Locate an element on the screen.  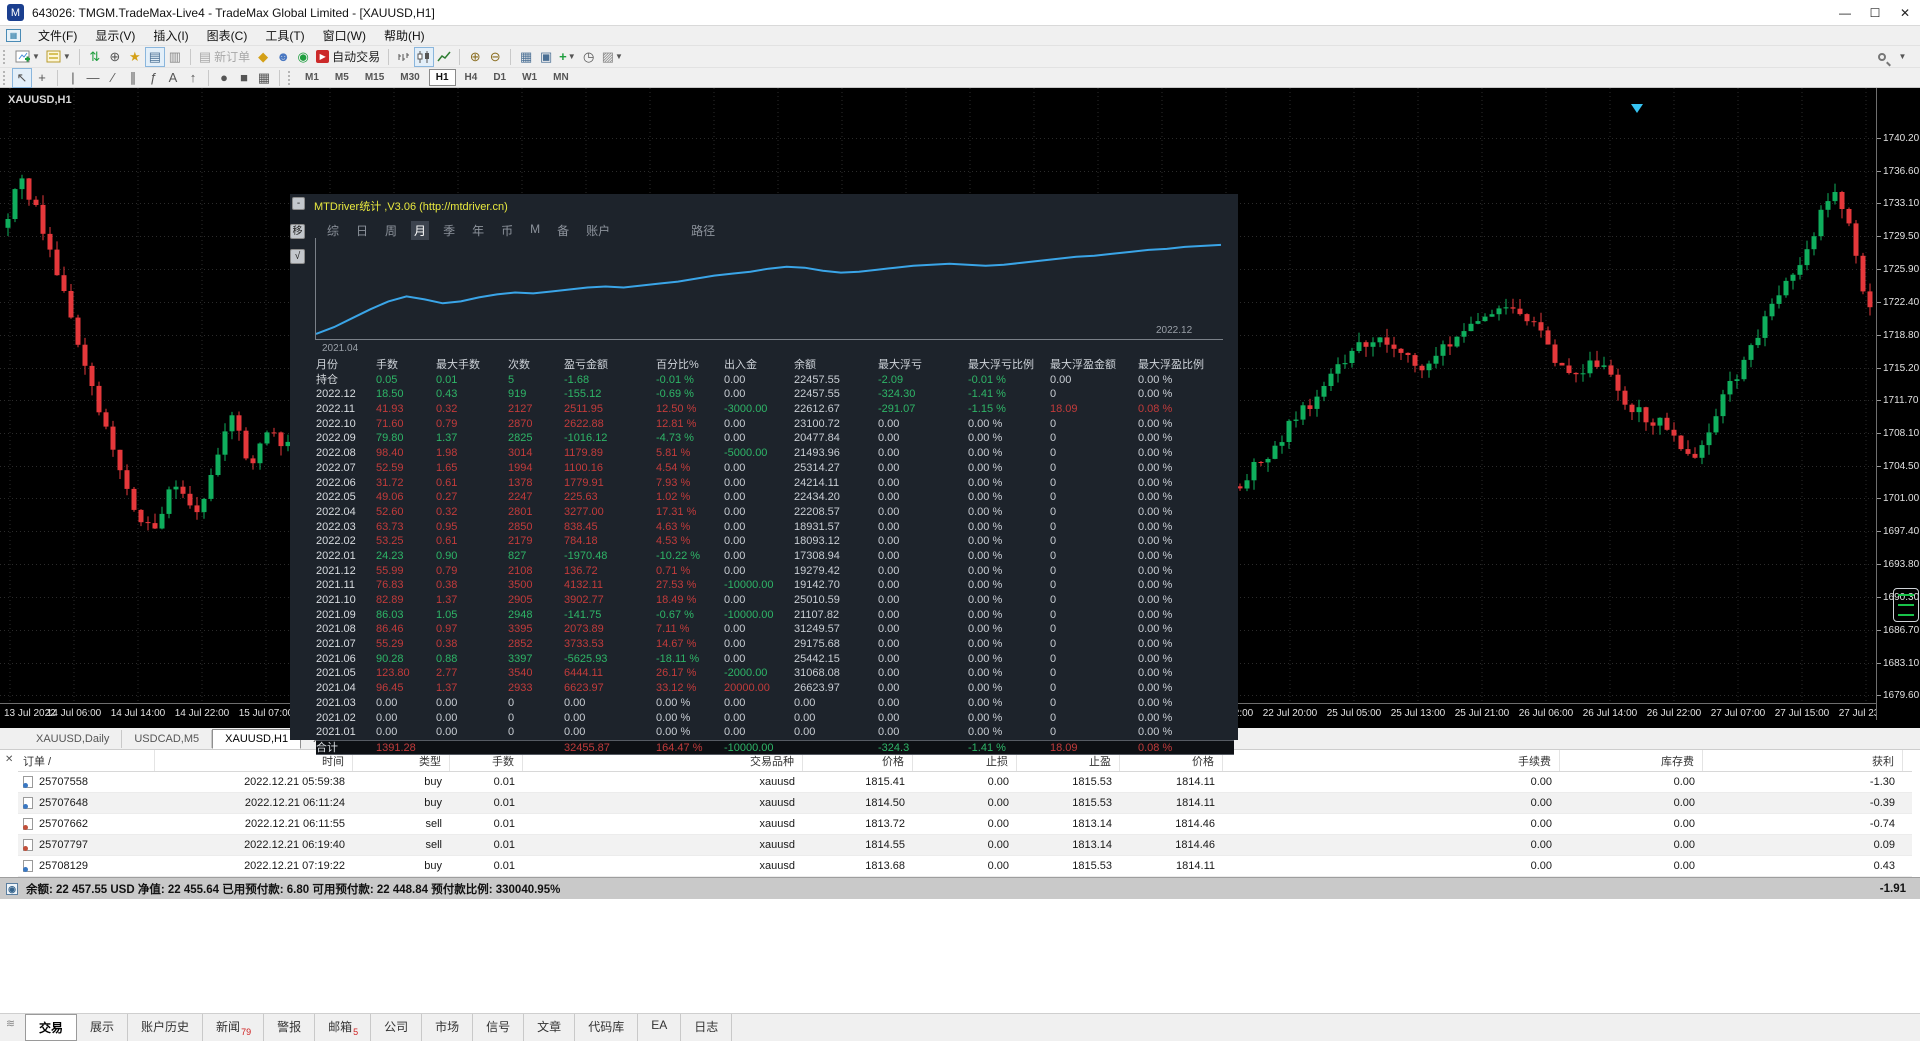
terminal-tab-展示: 展示 is located at coordinates (103, 1027).